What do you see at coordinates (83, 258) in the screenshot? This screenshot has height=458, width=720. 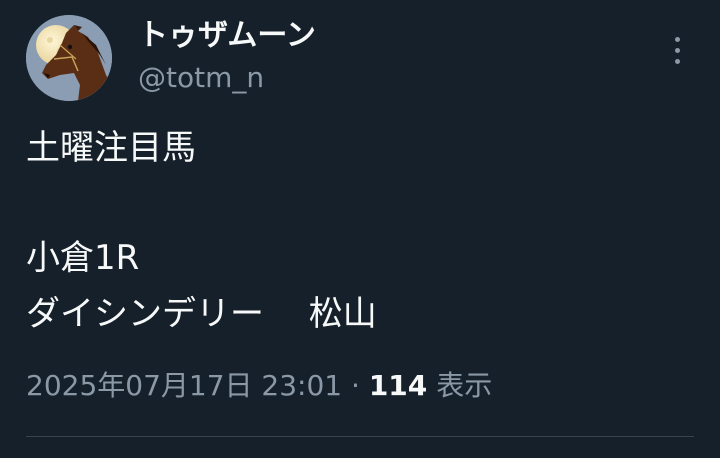 I see `tweet-text-line: 小倉1R` at bounding box center [83, 258].